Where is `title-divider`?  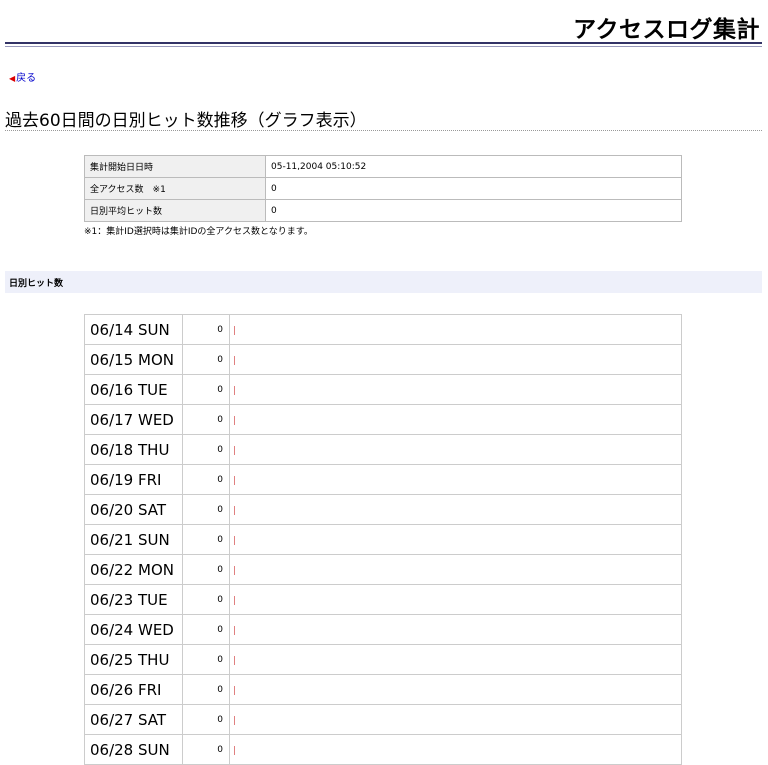 title-divider is located at coordinates (383, 130).